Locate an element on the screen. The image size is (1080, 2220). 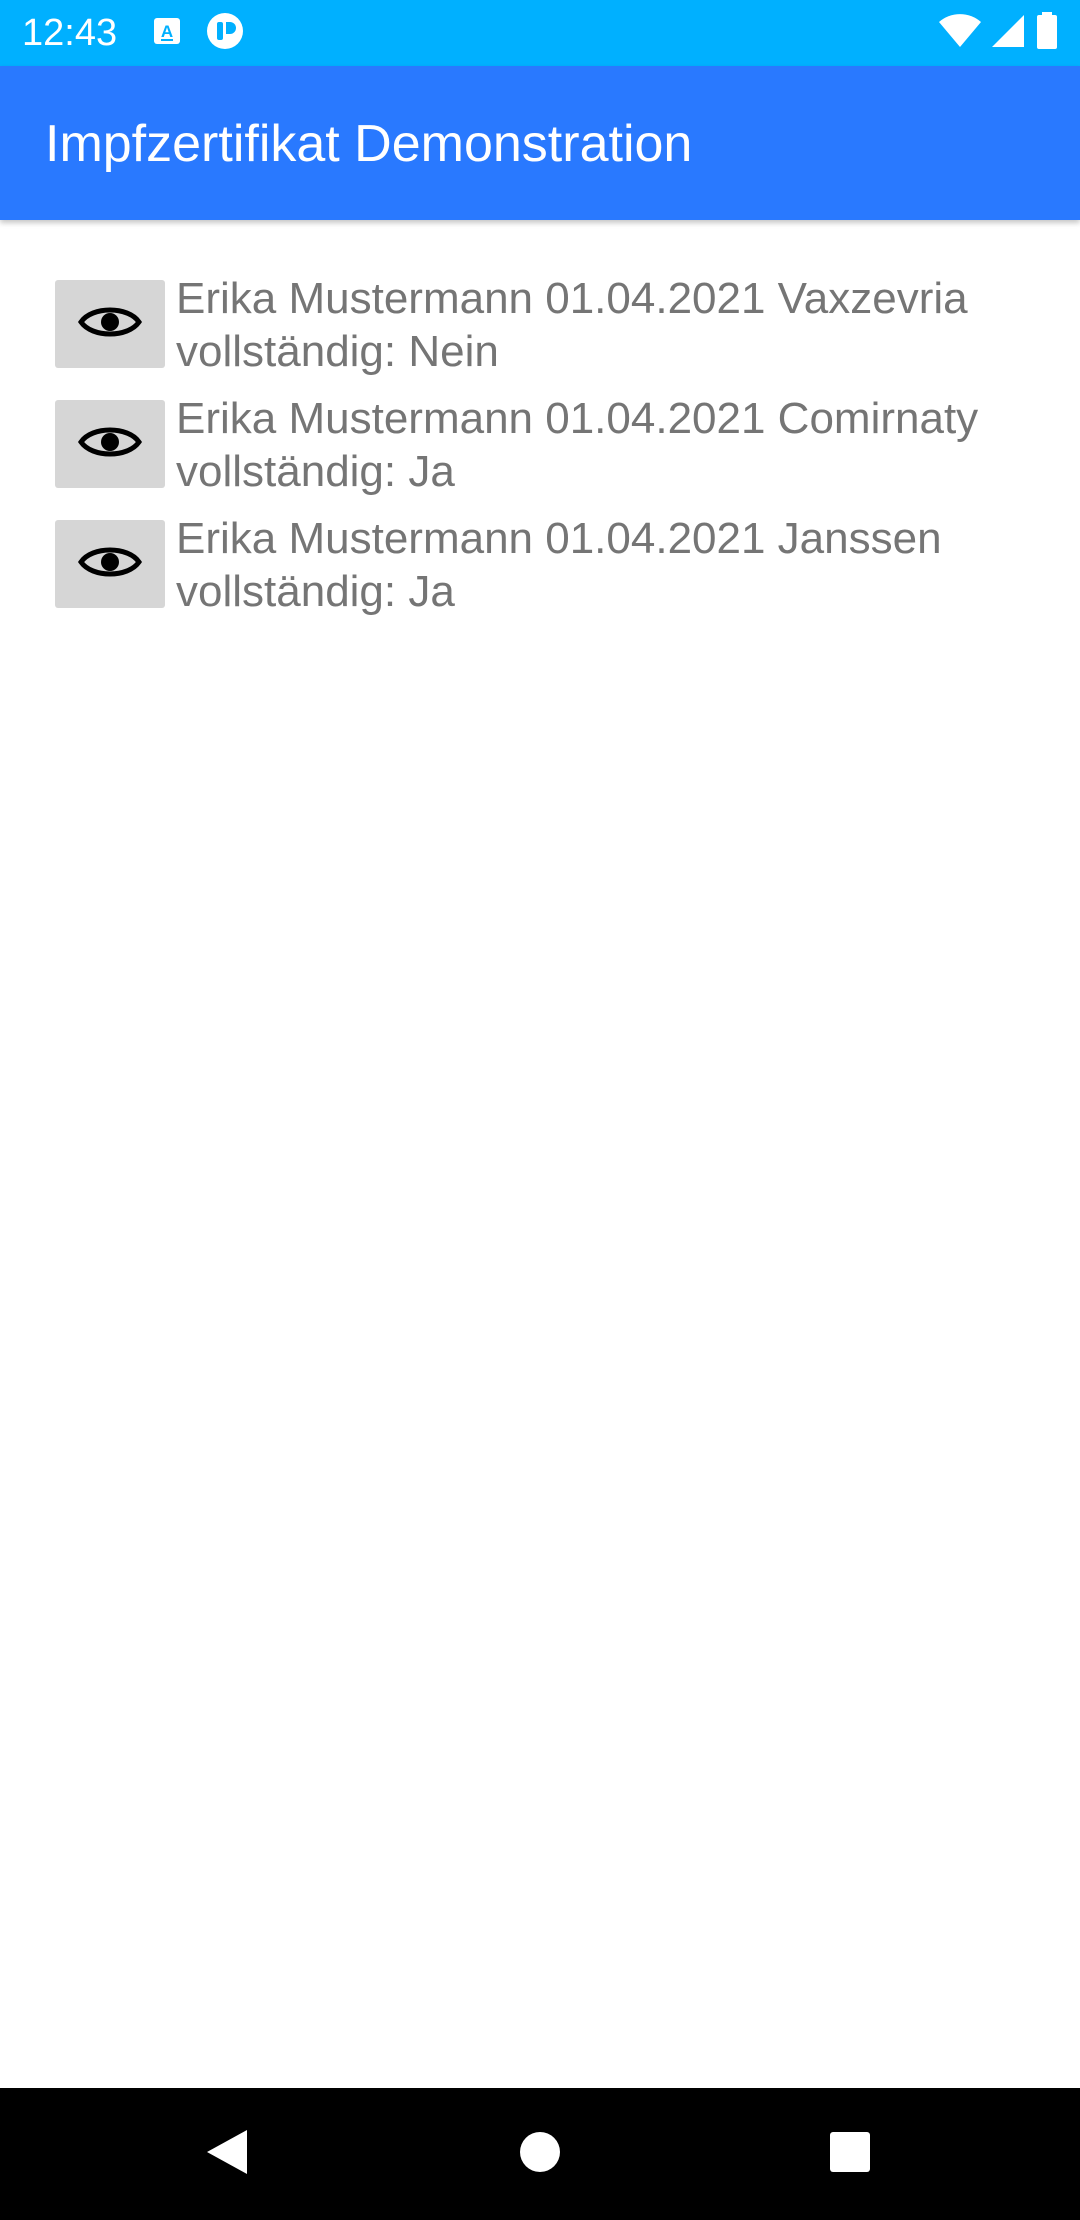
certificate-summary: Erika Mustermann 01.04.2021 Comirnaty is located at coordinates (577, 418).